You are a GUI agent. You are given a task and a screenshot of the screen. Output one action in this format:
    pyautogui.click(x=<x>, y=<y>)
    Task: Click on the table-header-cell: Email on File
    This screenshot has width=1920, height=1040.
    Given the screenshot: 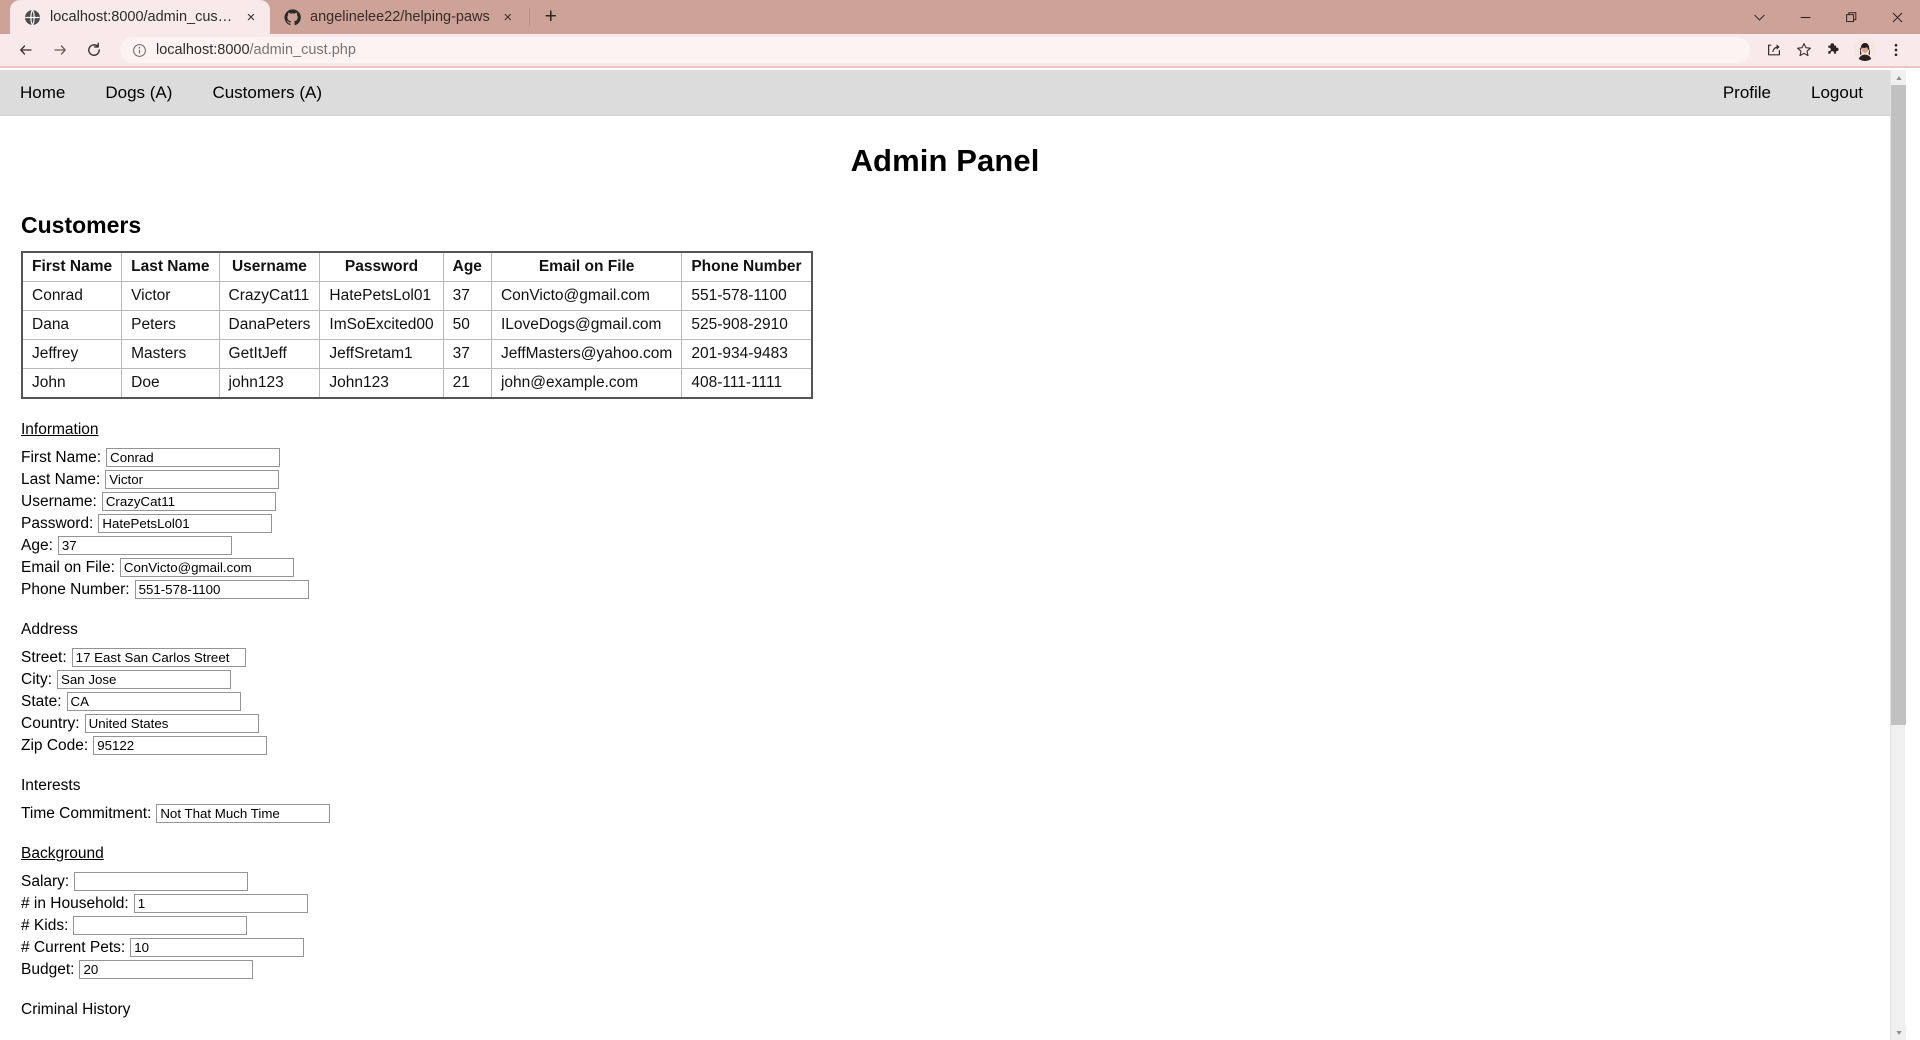 What is the action you would take?
    pyautogui.click(x=586, y=266)
    